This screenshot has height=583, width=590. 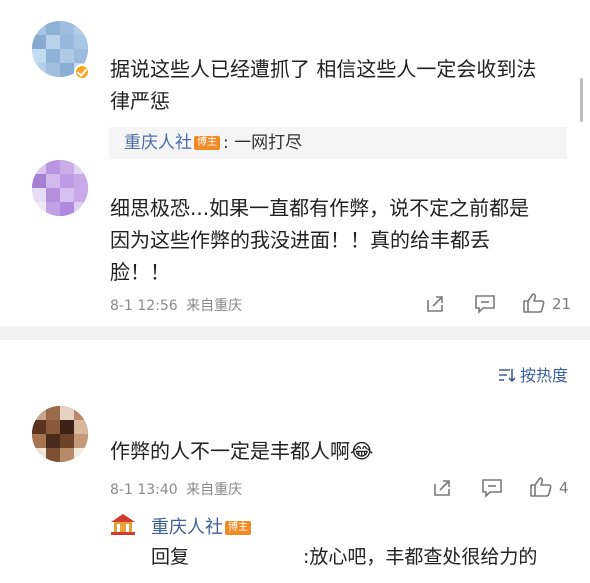 I want to click on reply-preview-text: : 一网打尽, so click(x=263, y=143).